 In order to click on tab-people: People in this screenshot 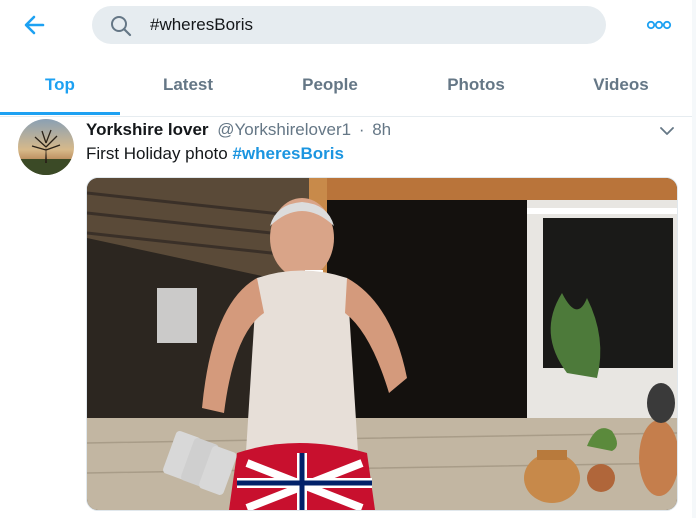, I will do `click(330, 87)`.